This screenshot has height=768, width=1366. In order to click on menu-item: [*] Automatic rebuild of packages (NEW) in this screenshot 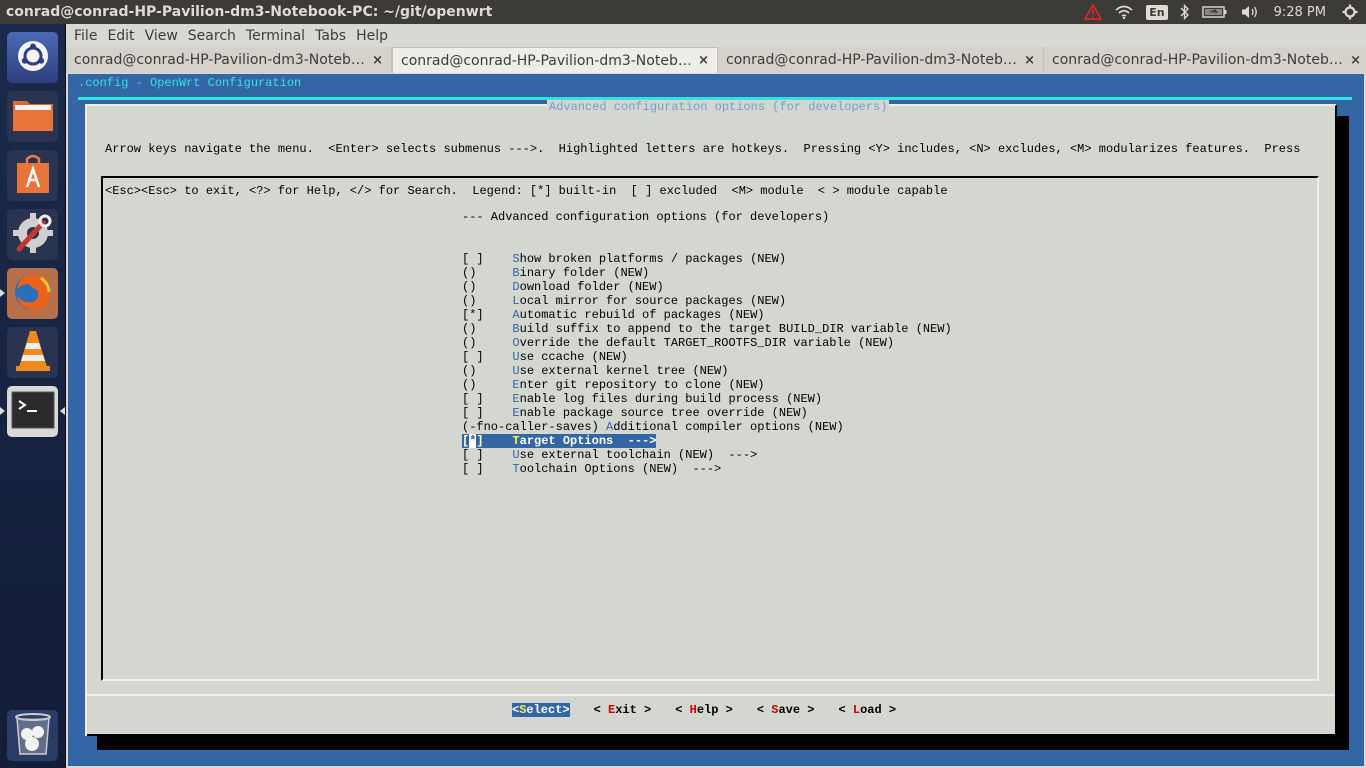, I will do `click(707, 315)`.